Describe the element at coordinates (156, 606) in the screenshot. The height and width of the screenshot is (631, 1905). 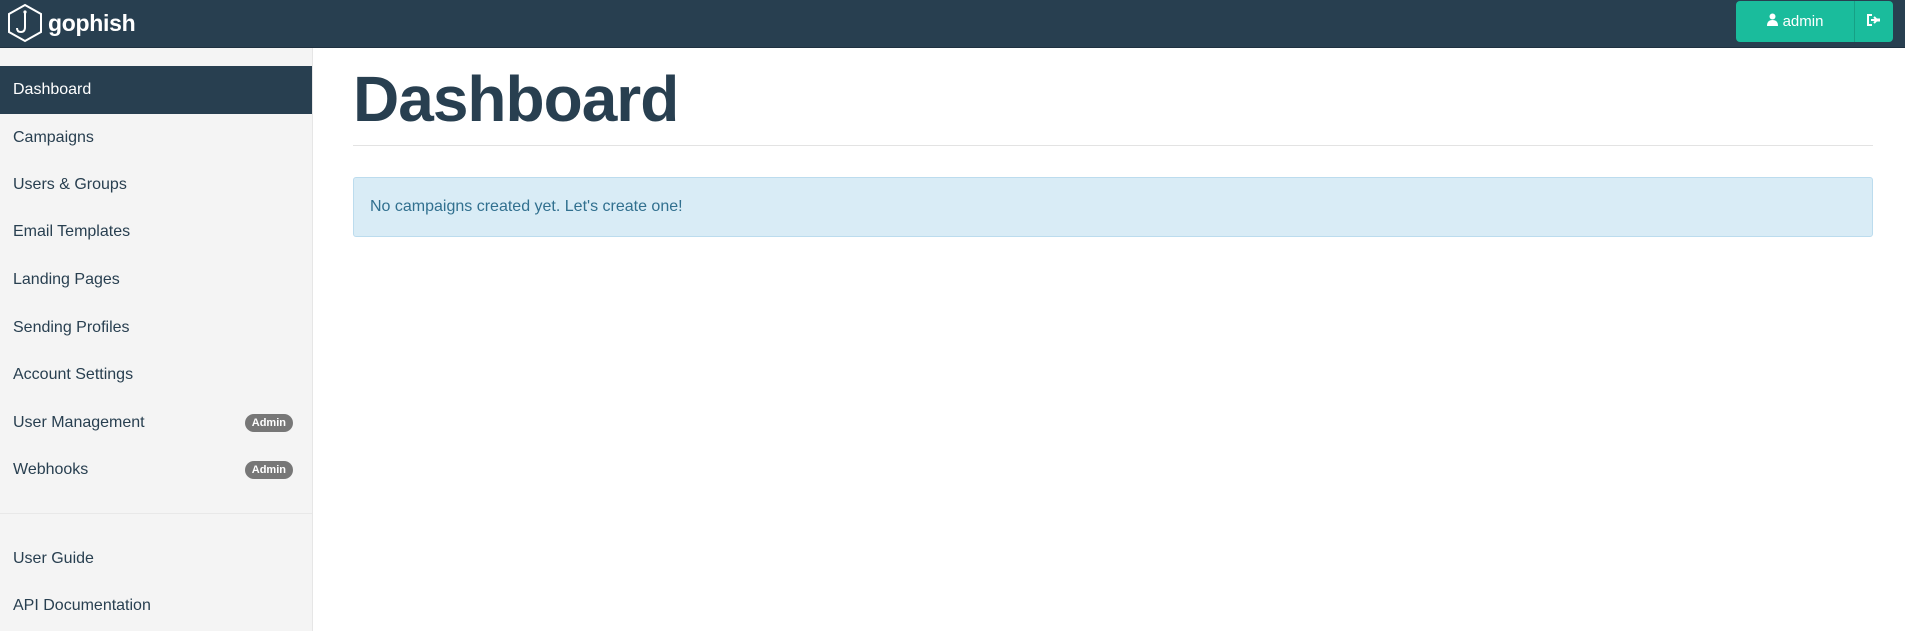
I see `sidebar-item-api-documentation: API Documentation` at that location.